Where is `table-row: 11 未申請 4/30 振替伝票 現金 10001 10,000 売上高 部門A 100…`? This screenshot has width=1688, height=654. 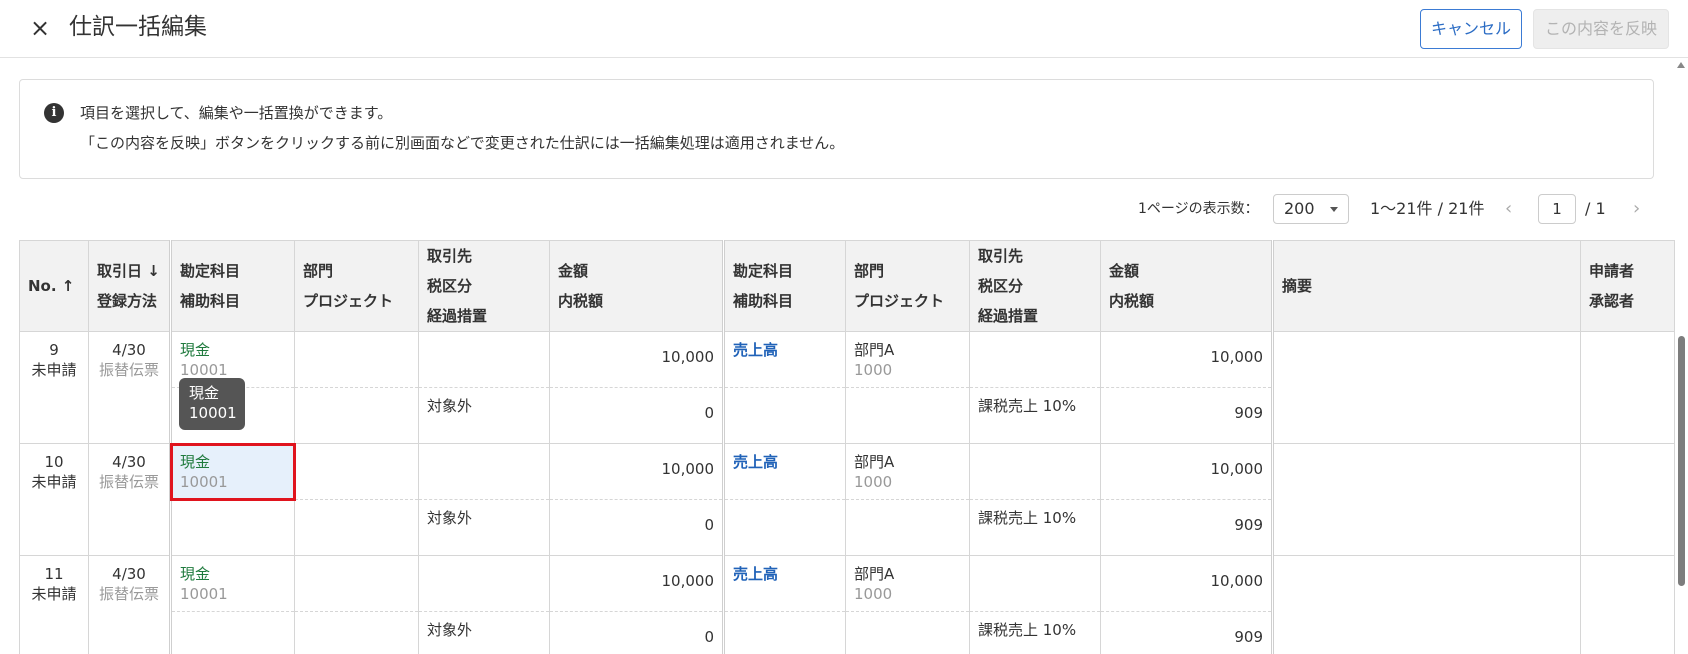 table-row: 11 未申請 4/30 振替伝票 現金 10001 10,000 売上高 部門A 100… is located at coordinates (847, 604).